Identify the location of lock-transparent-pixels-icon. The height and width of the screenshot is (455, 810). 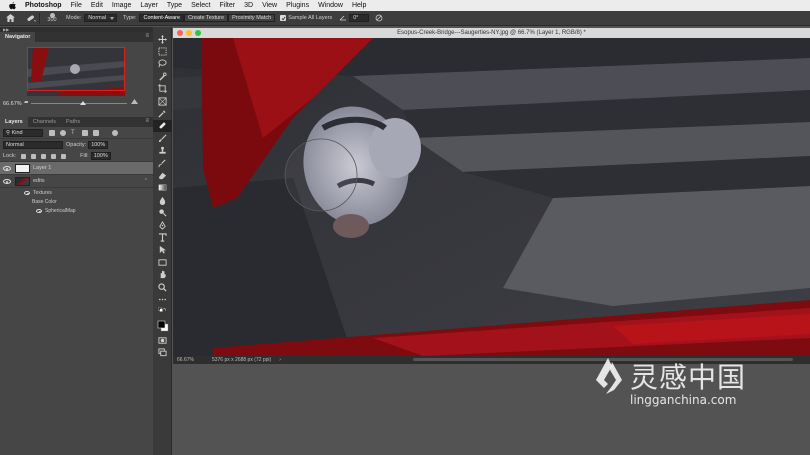
(24, 156).